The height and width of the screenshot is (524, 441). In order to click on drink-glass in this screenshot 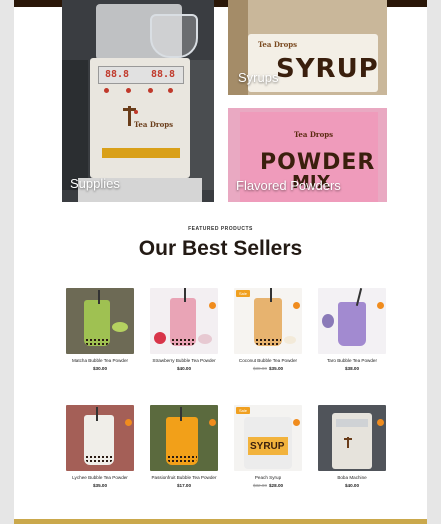, I will do `click(352, 324)`.